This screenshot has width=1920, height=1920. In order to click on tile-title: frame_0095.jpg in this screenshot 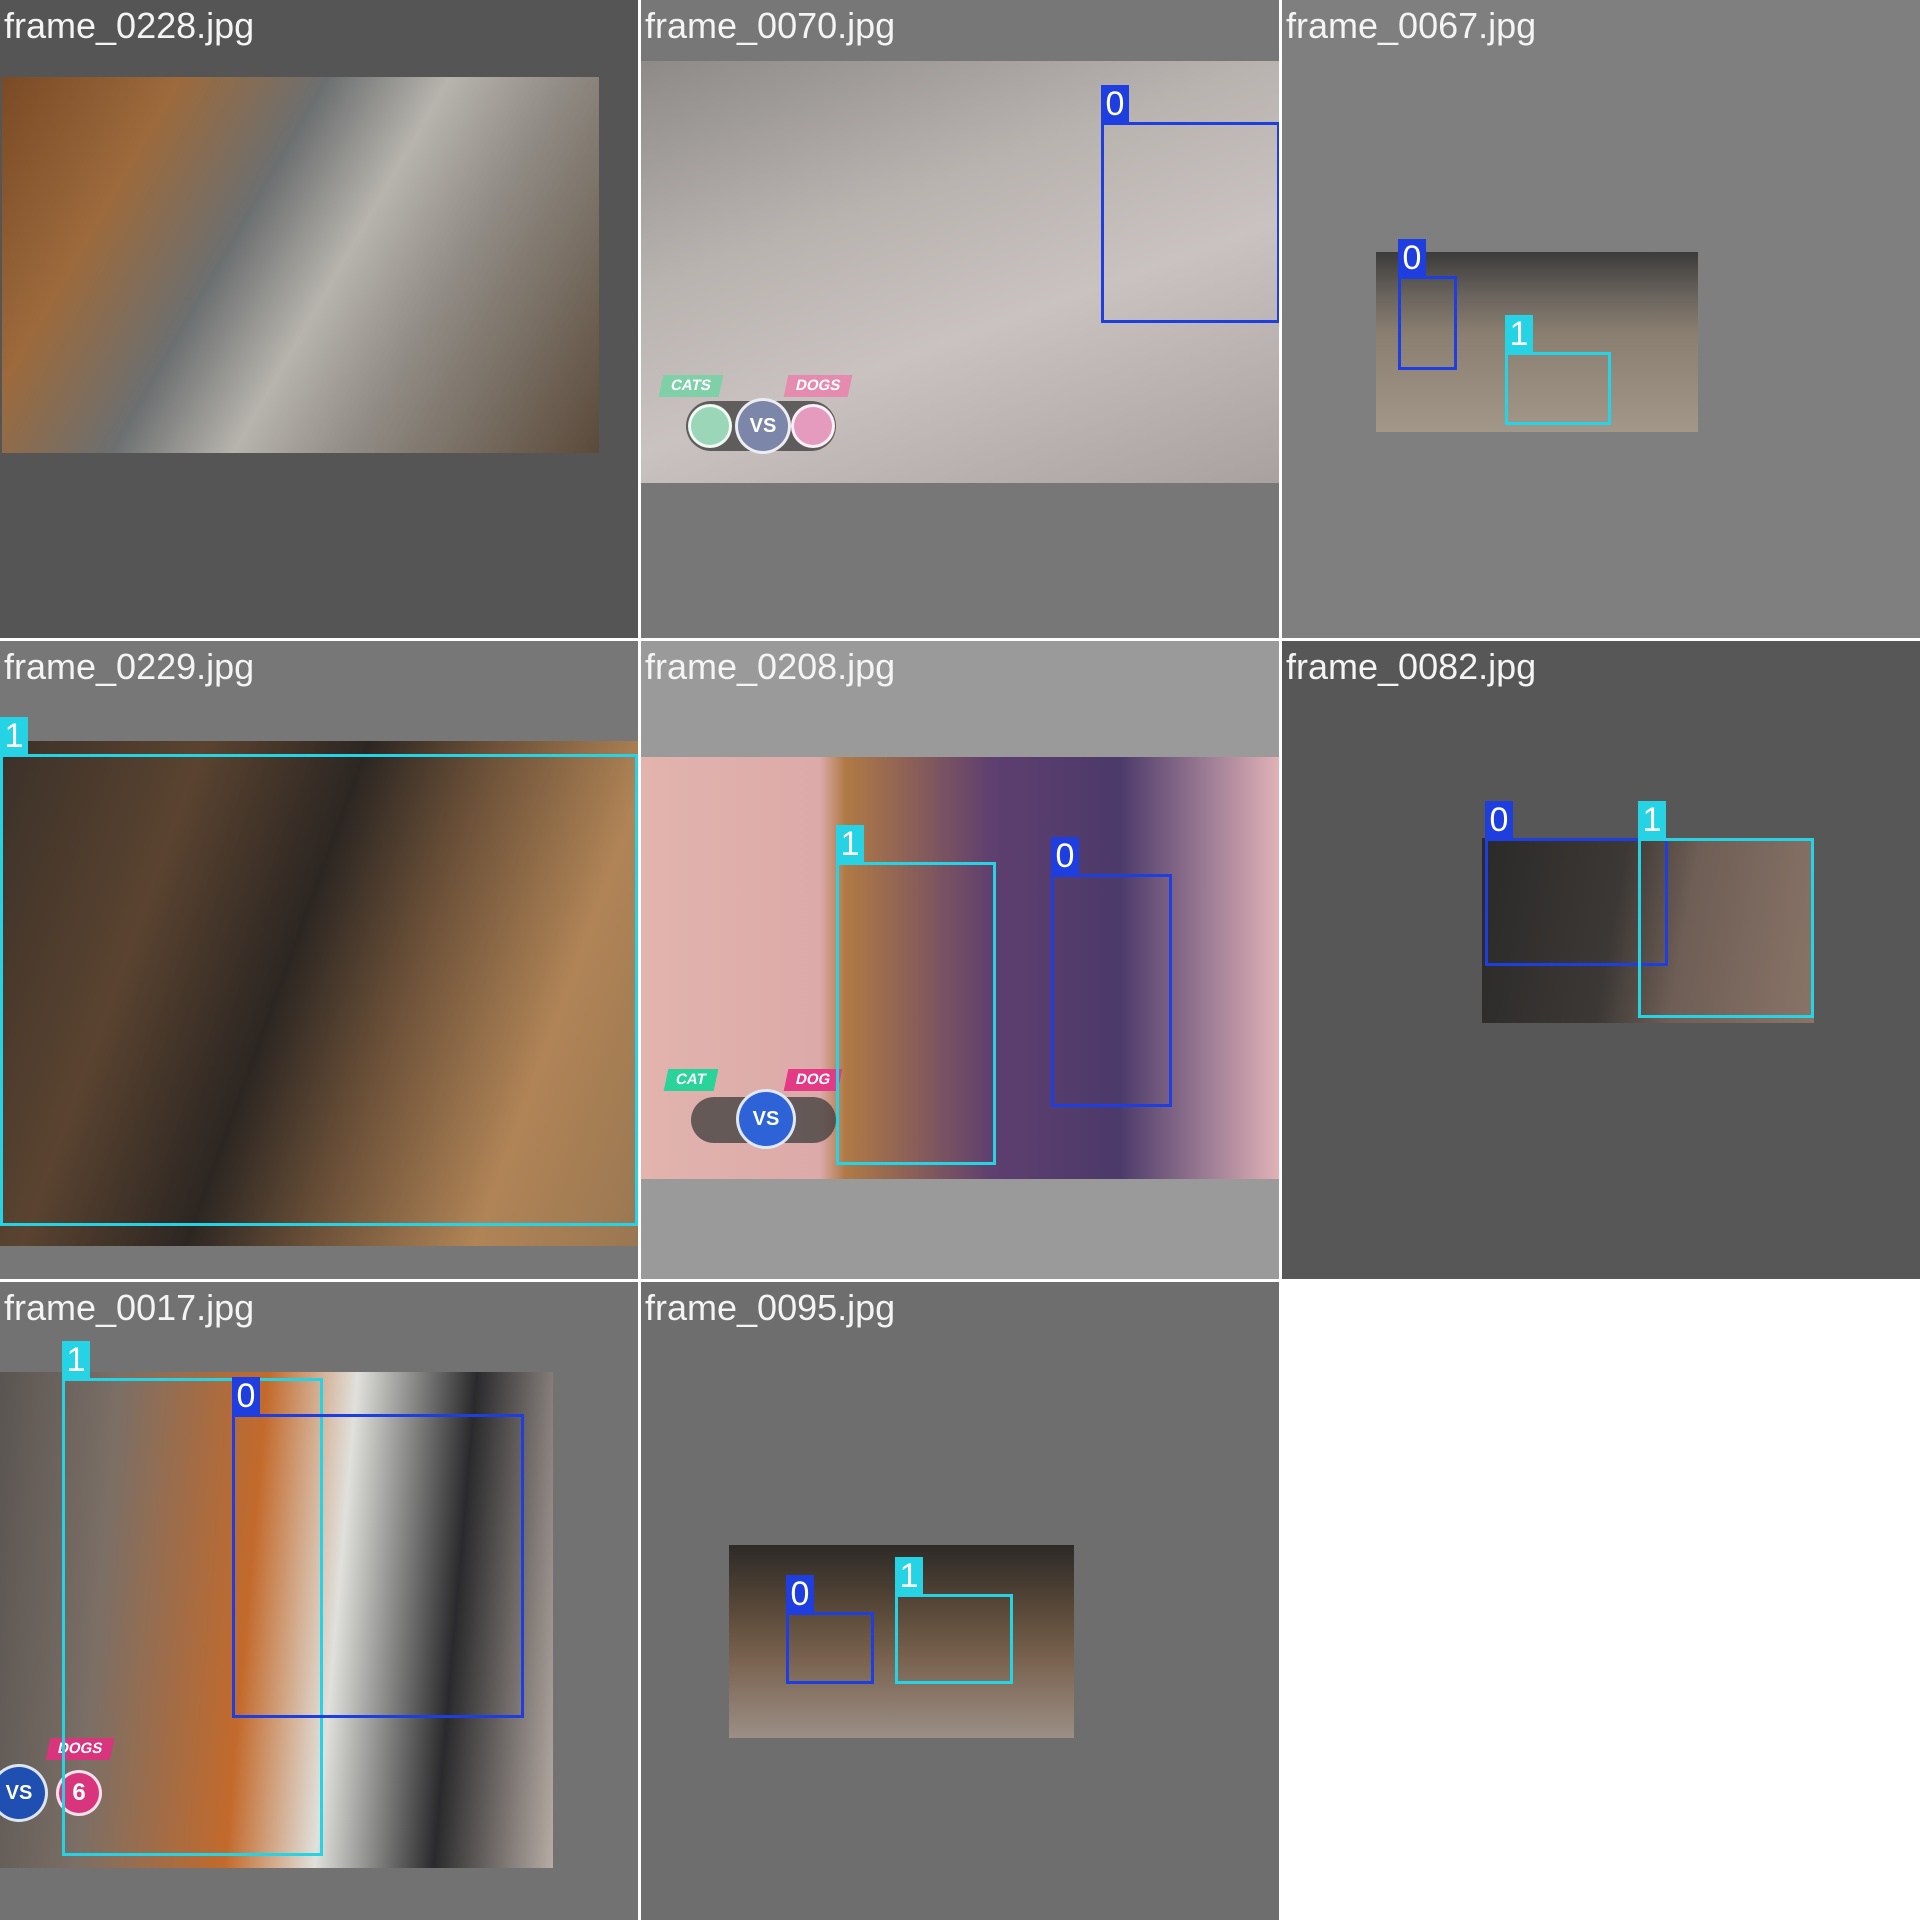, I will do `click(770, 1307)`.